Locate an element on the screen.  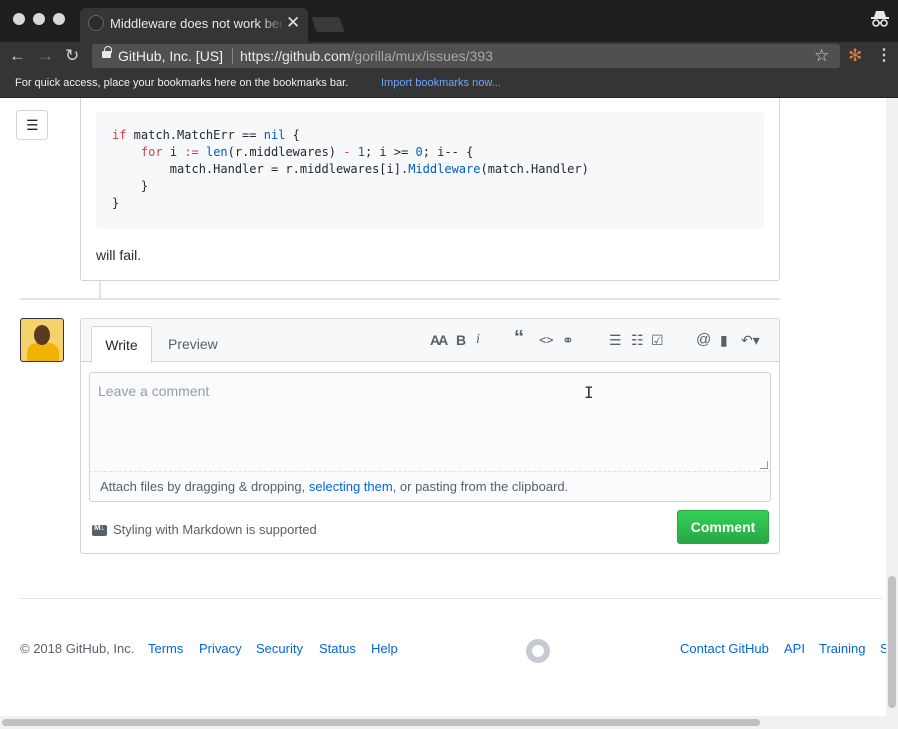
comment-submit-button: Comment is located at coordinates (723, 527).